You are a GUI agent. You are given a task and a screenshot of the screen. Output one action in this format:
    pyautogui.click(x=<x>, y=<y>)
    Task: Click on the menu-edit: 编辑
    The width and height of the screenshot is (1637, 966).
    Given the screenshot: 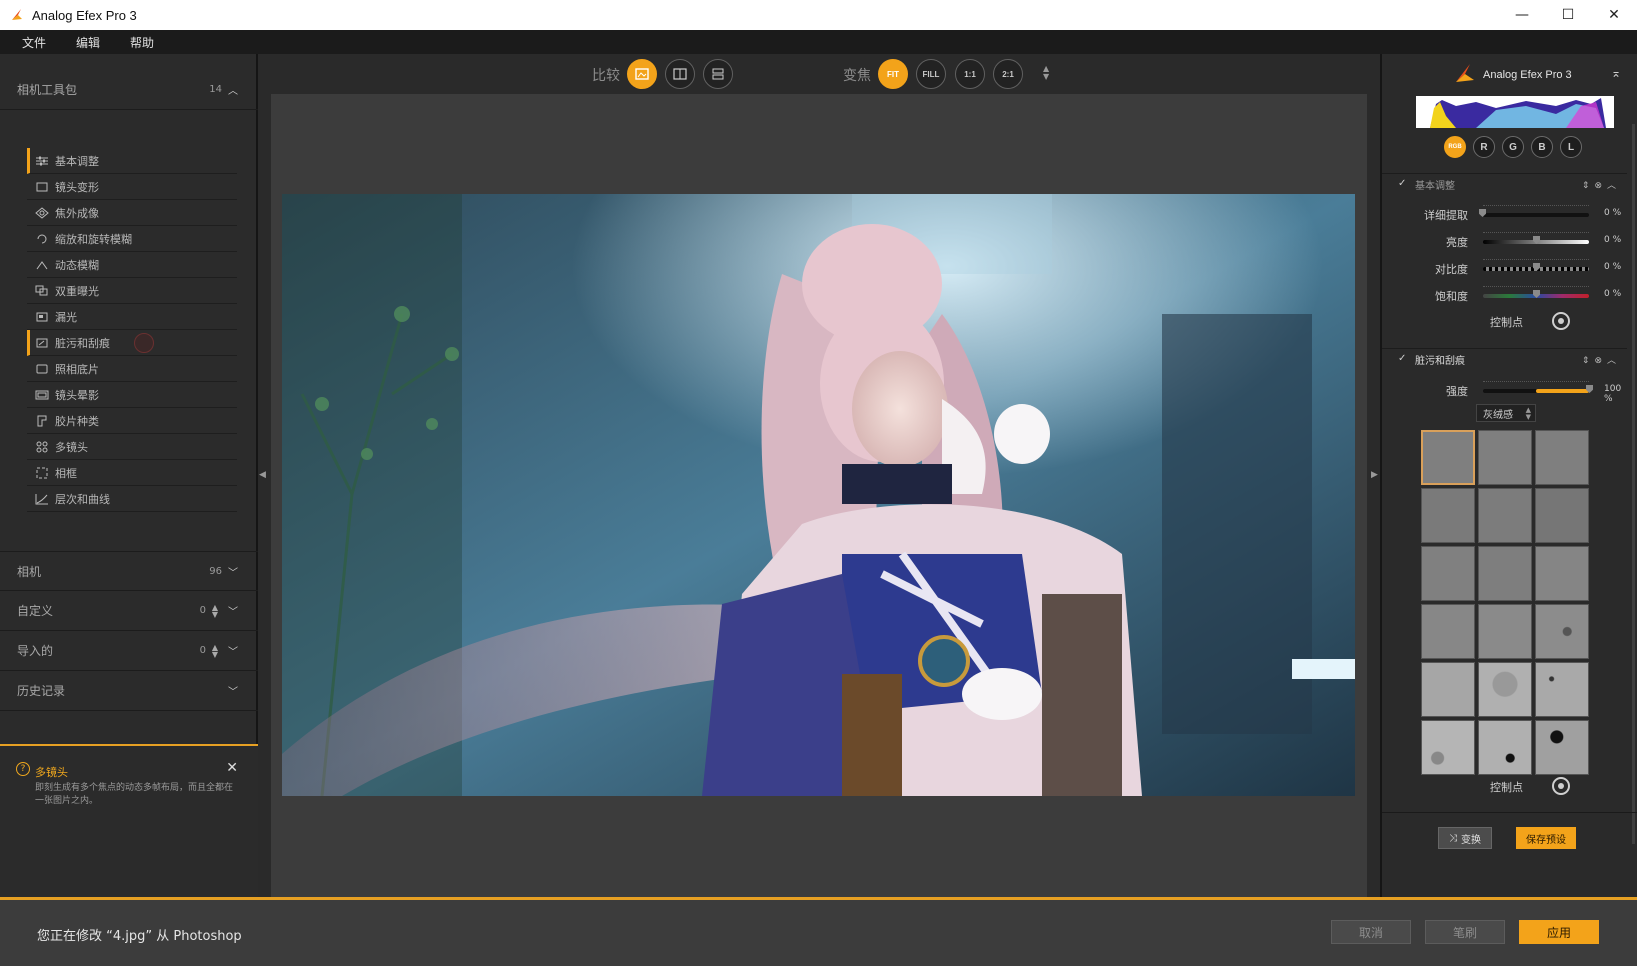 What is the action you would take?
    pyautogui.click(x=88, y=42)
    